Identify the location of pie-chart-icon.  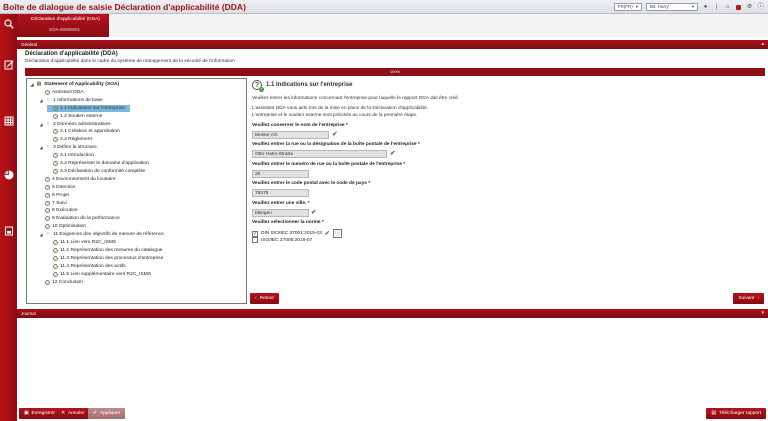
(8, 174).